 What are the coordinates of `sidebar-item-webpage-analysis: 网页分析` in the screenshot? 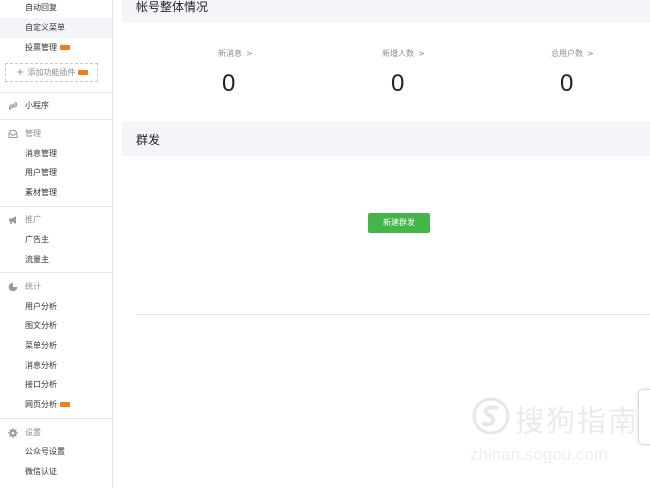 It's located at (56, 405).